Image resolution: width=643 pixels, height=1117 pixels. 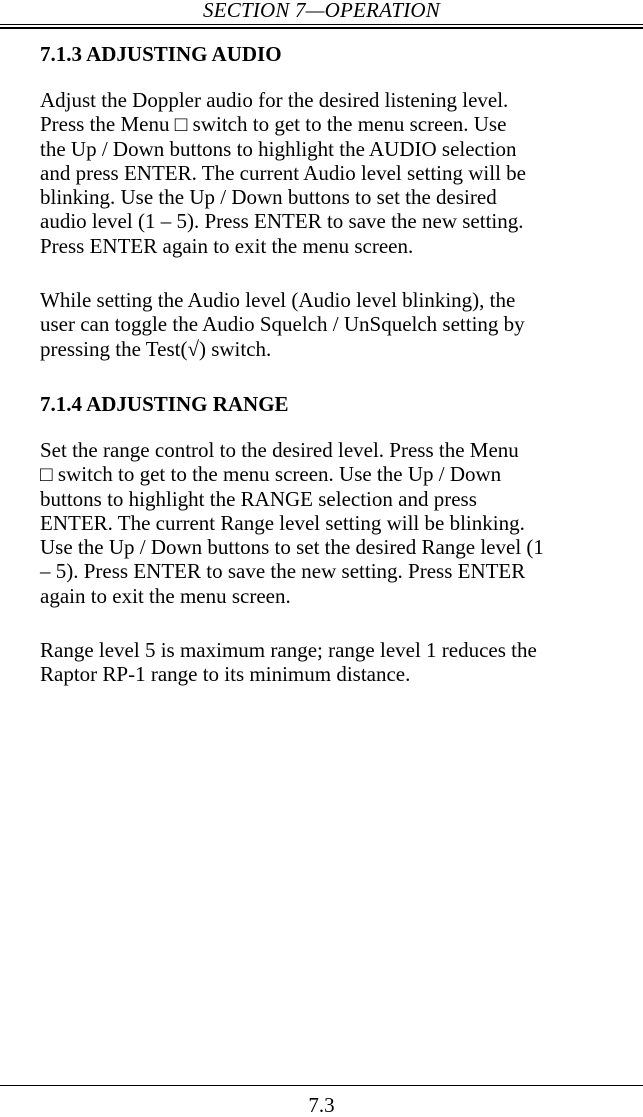 I want to click on section-title: SECTION 7—OPERATION, so click(x=321, y=11).